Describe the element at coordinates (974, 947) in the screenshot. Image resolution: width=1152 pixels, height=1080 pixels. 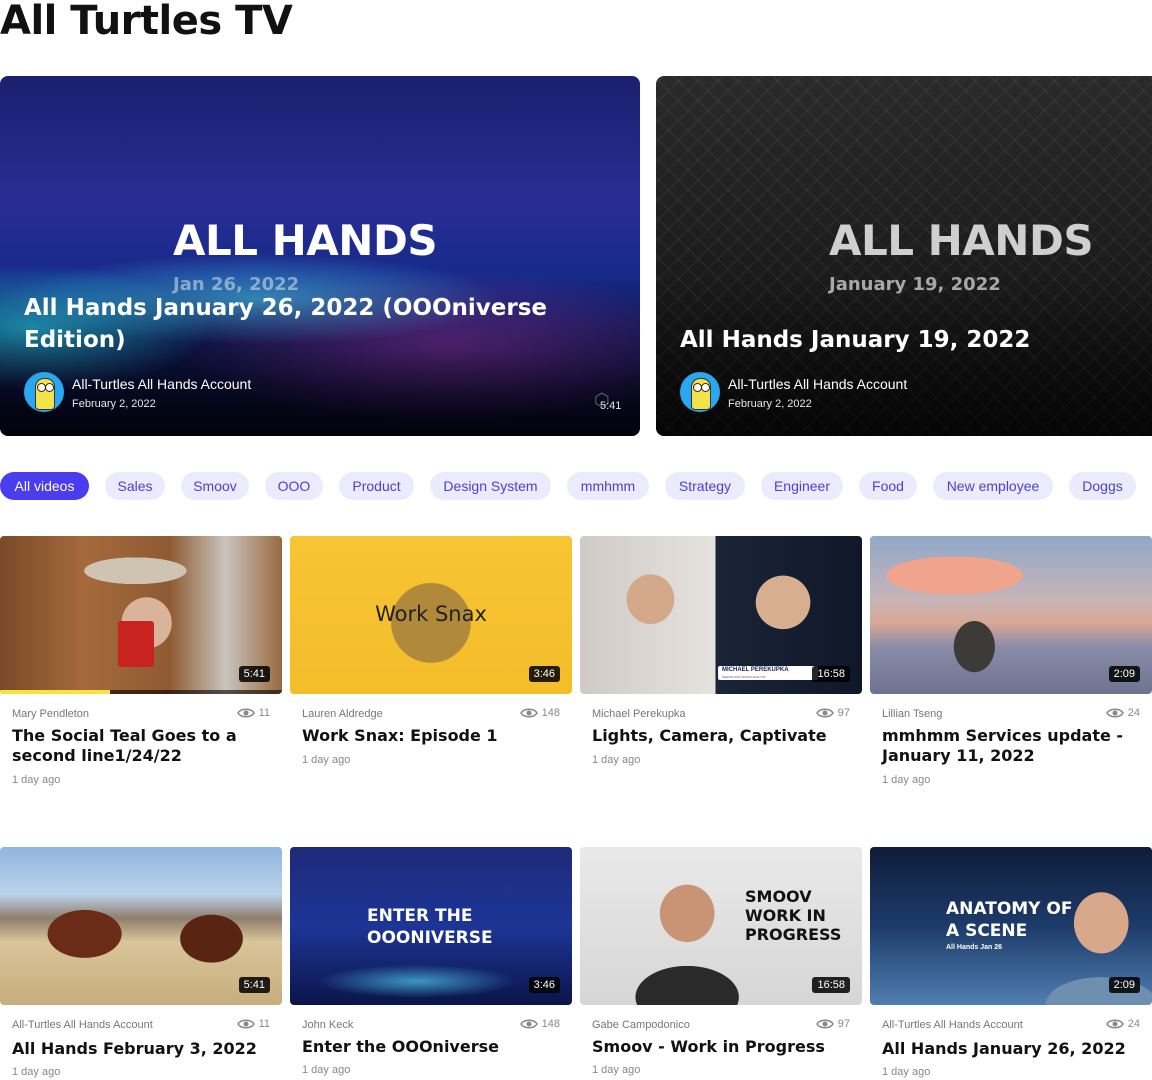
I see `thumbnail-overlay-subtext: All Hands Jan 26` at that location.